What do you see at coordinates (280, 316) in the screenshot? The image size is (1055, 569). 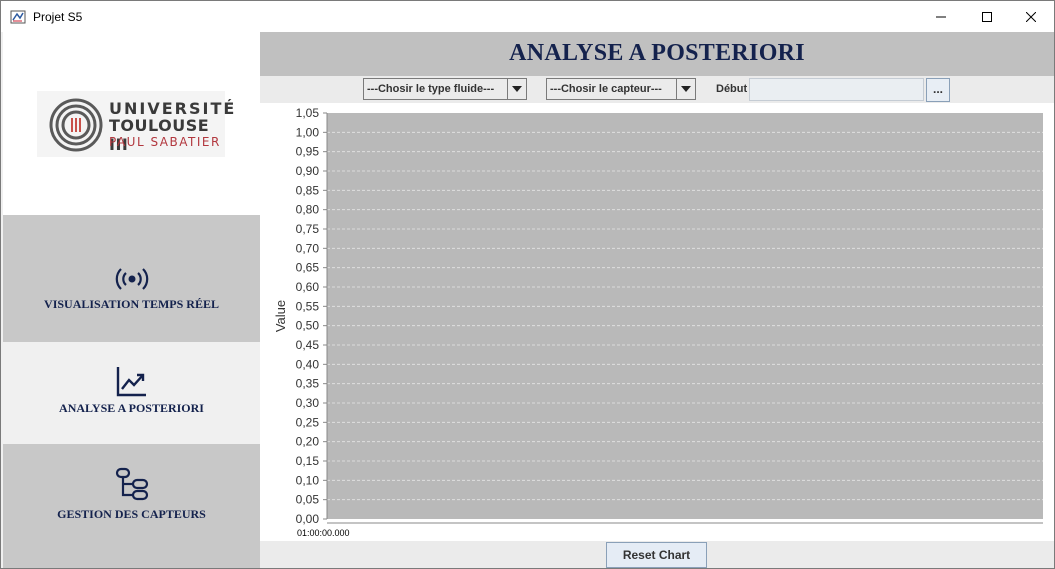 I see `y-axis-label: Value` at bounding box center [280, 316].